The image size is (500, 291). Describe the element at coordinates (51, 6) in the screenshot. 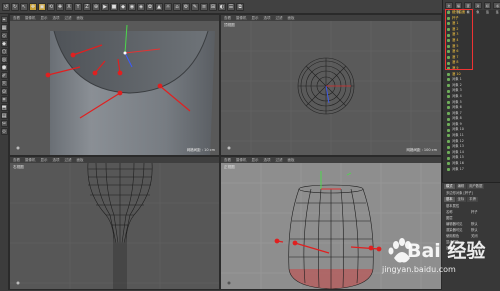

I see `toolbar-button-icon: ⟲` at that location.